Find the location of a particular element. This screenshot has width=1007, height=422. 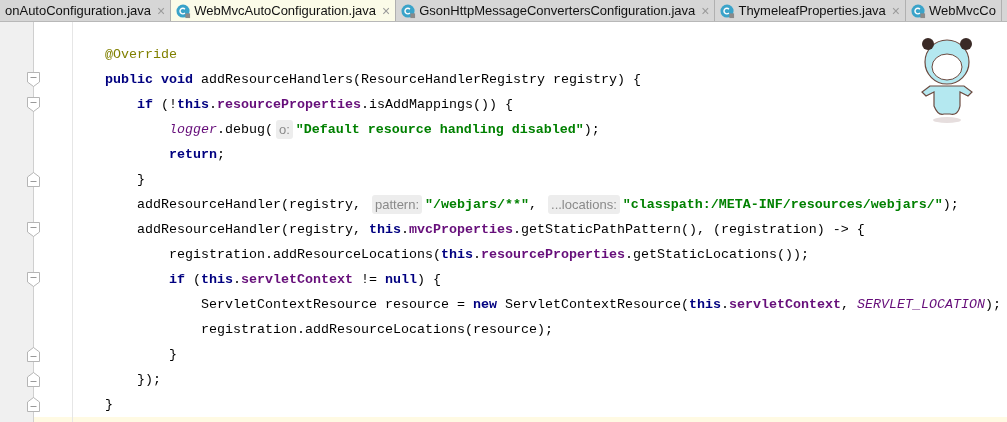

code-line: public void addResourceHandlers(ResourceHandlerRegistry registry) { is located at coordinates (373, 80).